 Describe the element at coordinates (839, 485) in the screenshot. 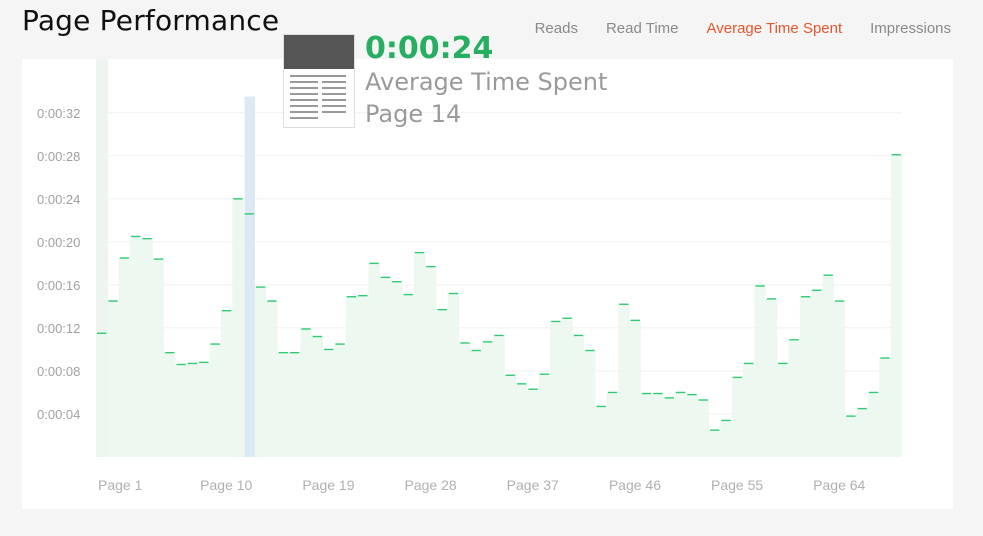

I see `x-tick-label: Page 64` at that location.